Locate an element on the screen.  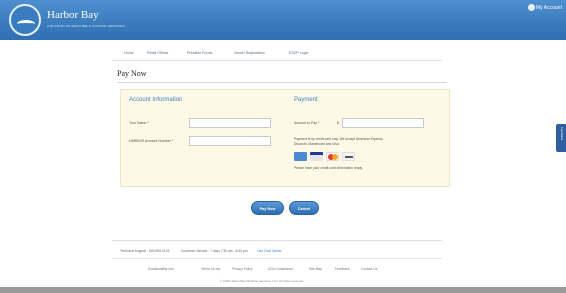
visa-card-icon is located at coordinates (316, 156).